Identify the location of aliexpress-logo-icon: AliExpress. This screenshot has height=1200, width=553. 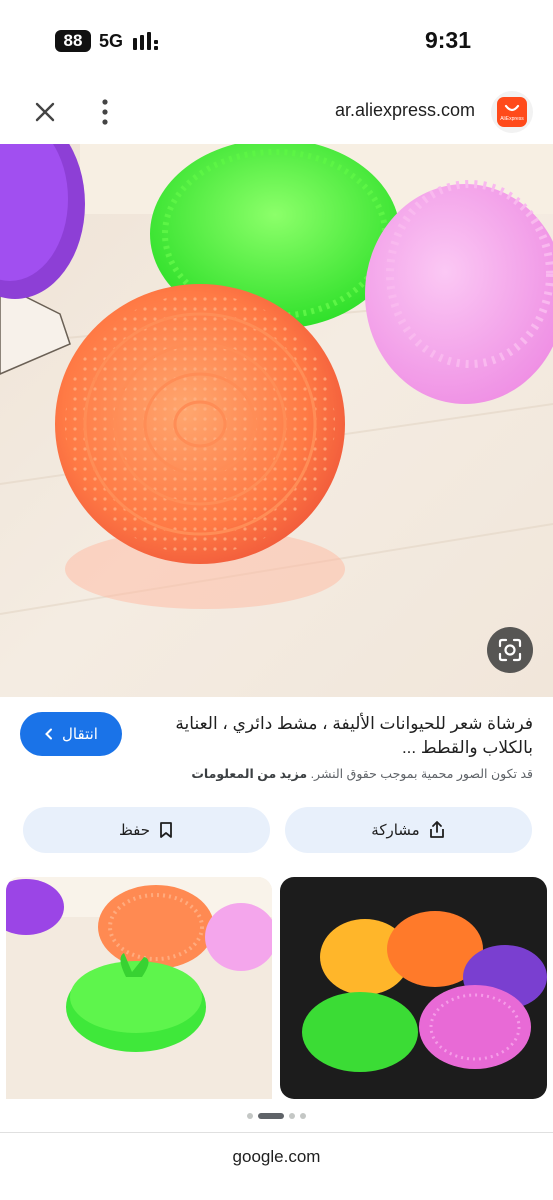
(512, 112).